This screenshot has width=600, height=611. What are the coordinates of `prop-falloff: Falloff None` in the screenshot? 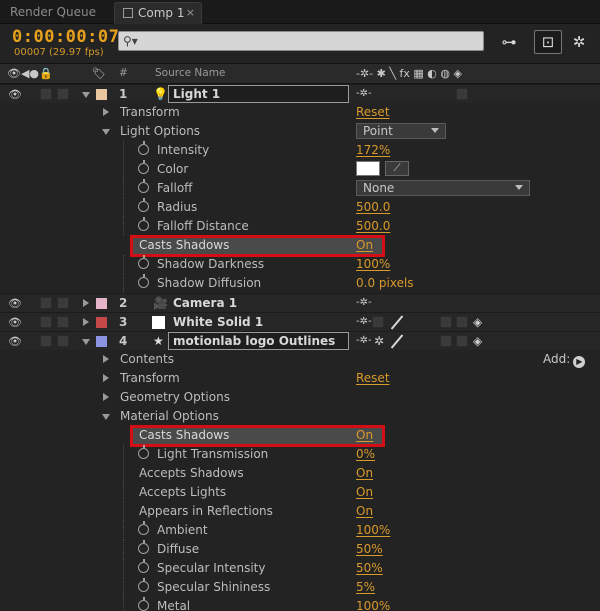 It's located at (300, 188).